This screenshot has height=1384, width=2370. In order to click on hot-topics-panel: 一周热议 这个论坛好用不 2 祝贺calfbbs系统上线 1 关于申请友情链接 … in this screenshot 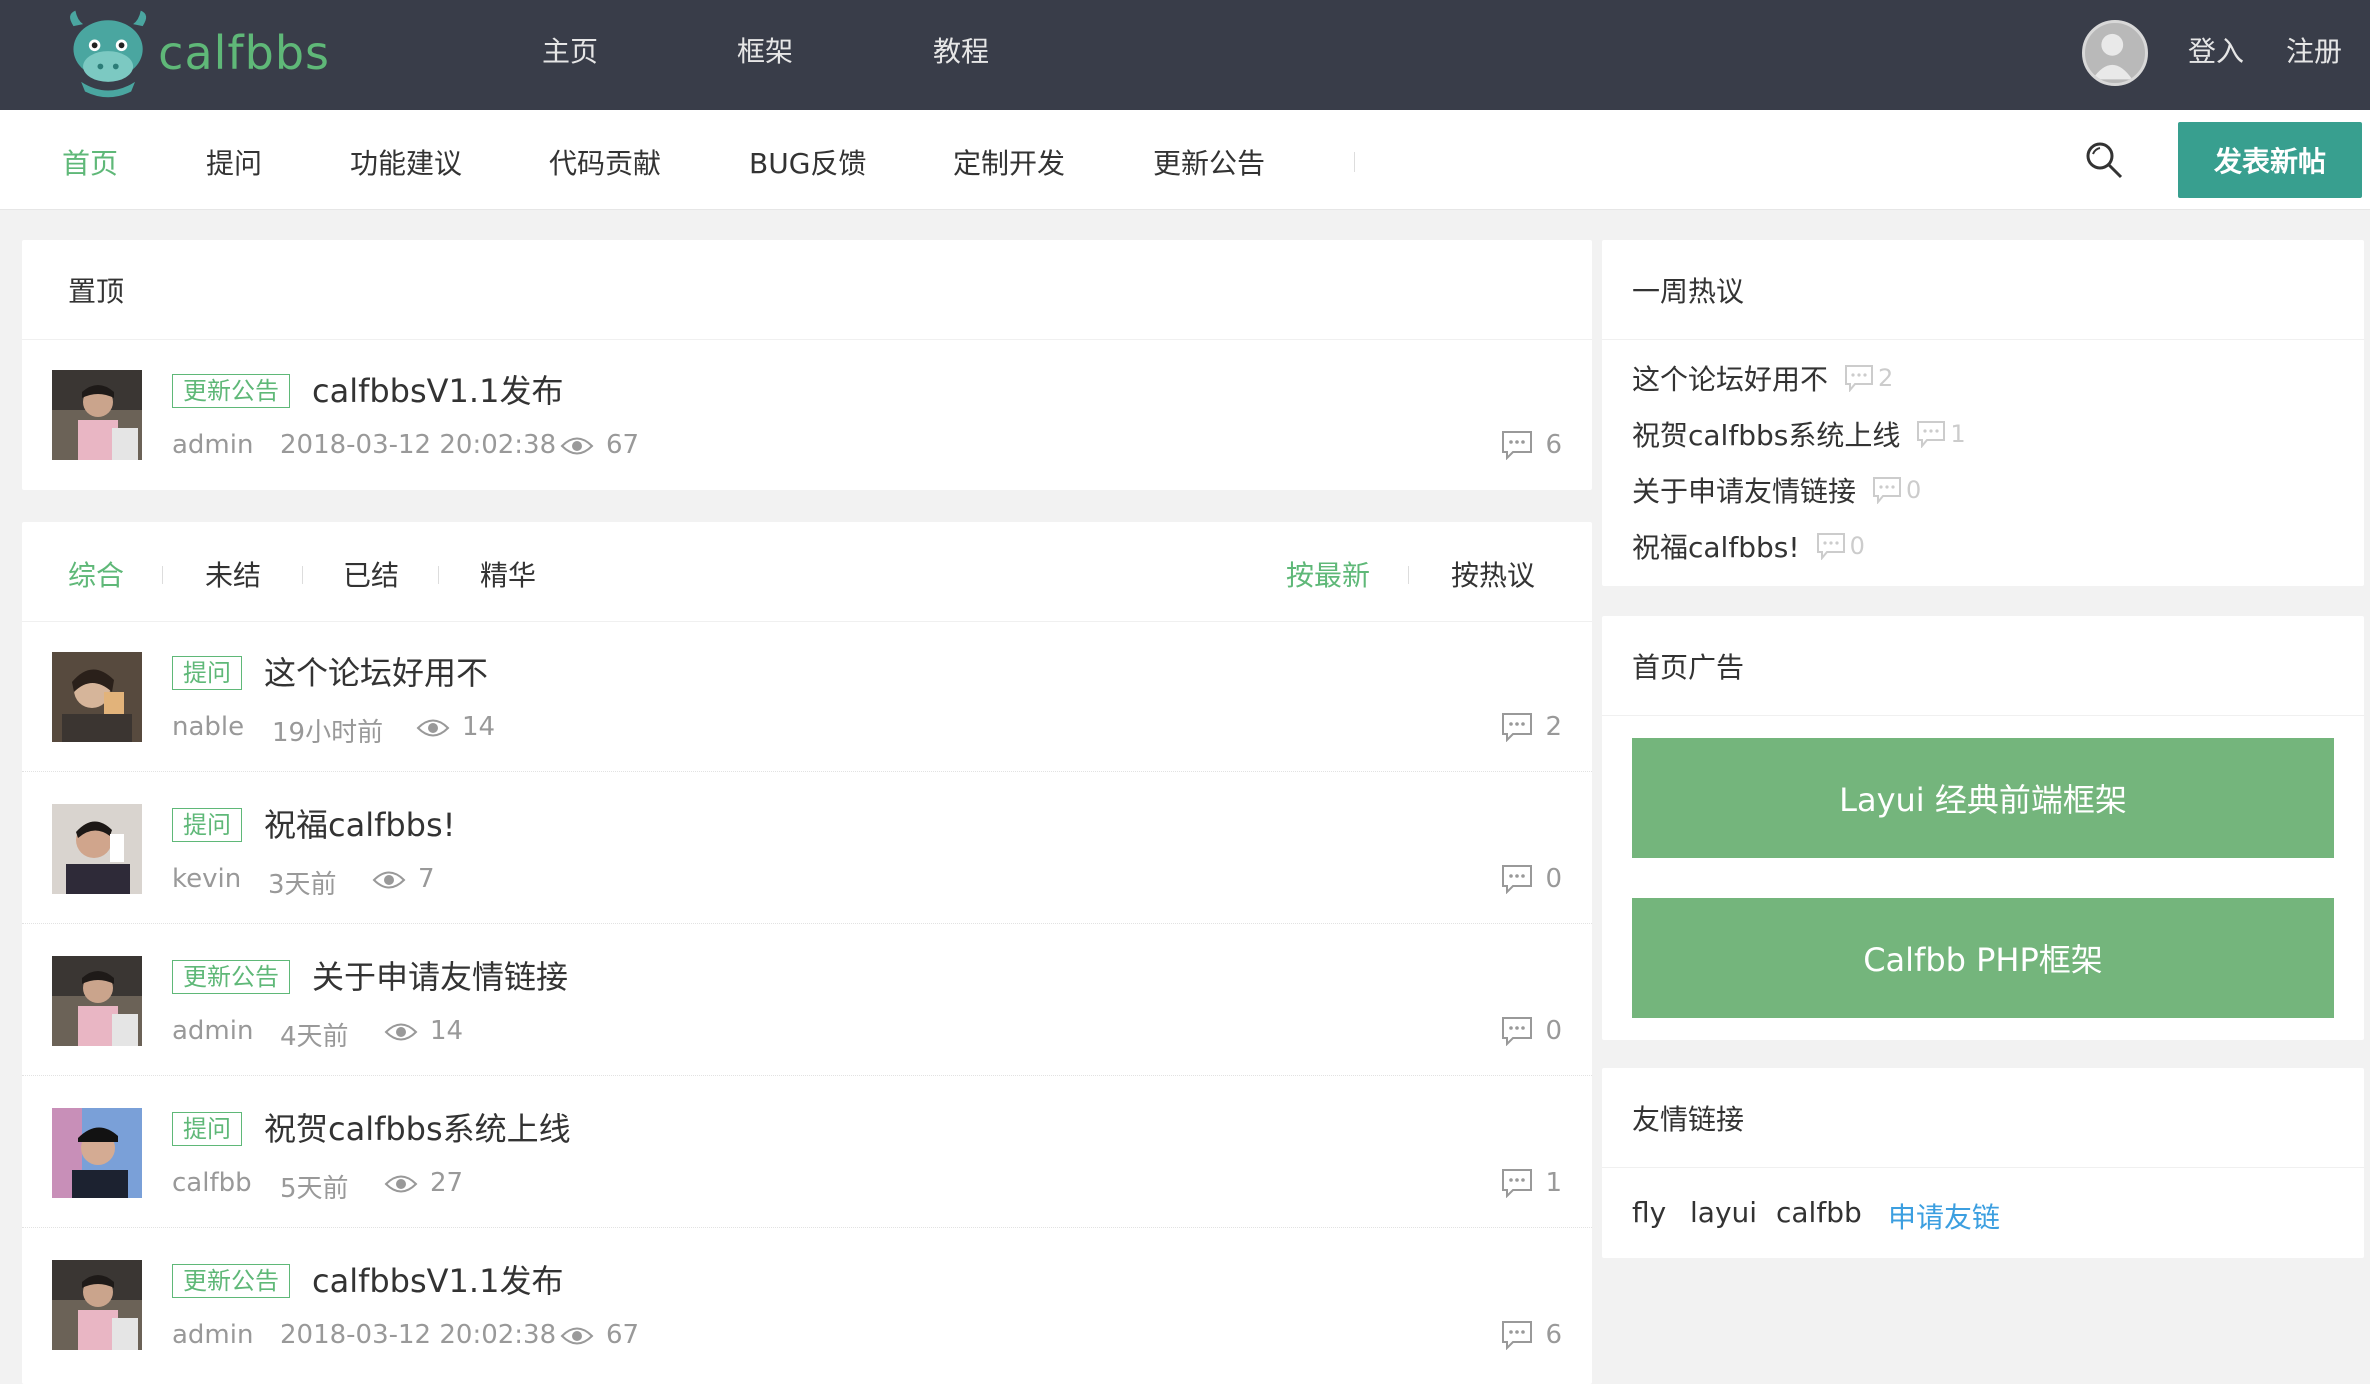, I will do `click(1983, 413)`.